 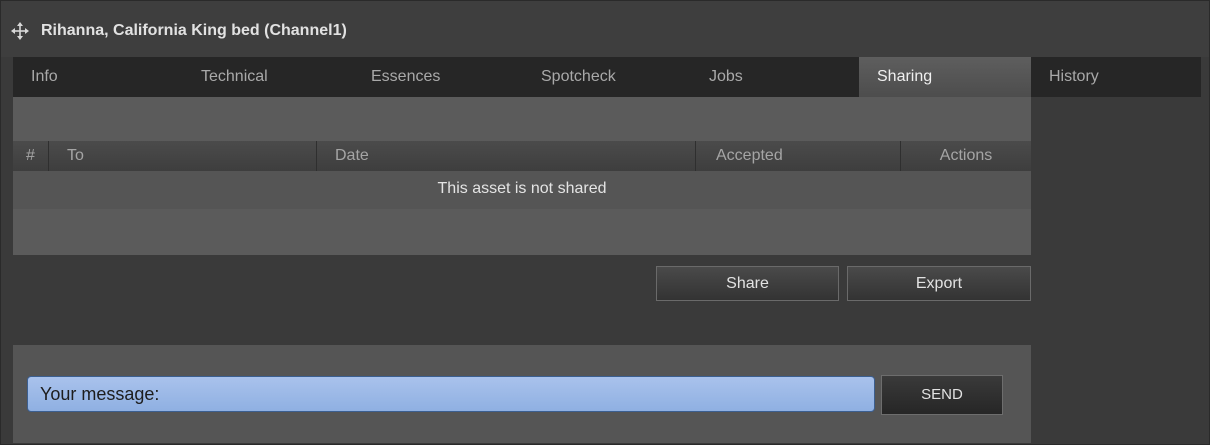 I want to click on column-date: Date, so click(x=506, y=156).